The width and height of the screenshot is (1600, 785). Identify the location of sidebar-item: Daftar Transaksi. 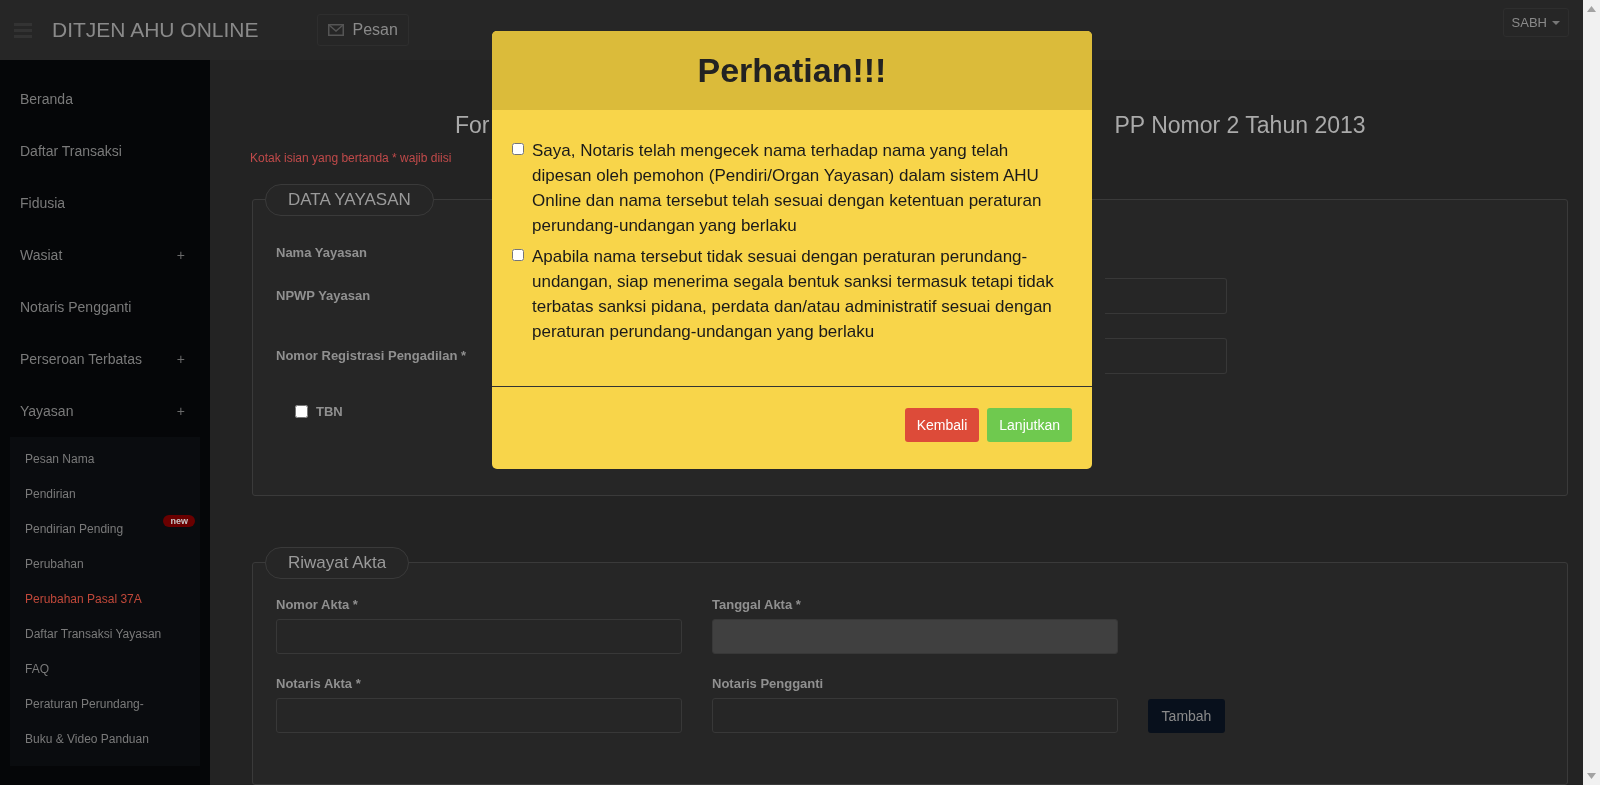
(105, 151).